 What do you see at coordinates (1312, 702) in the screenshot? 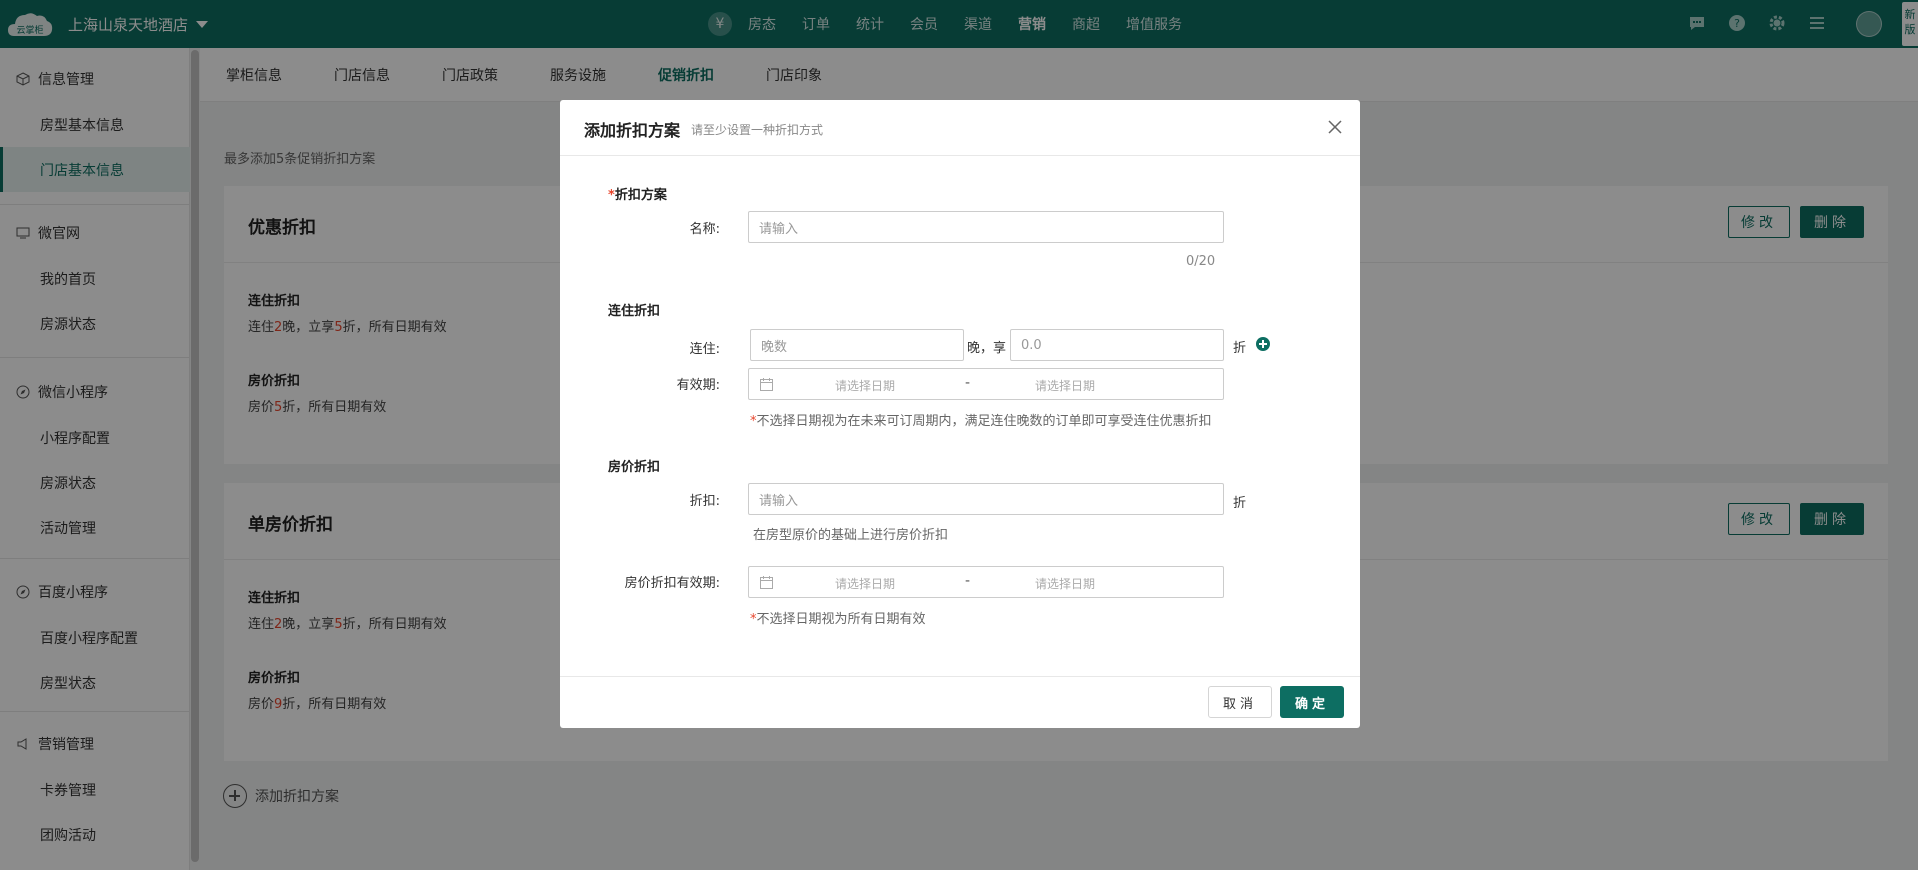
I see `confirm-button: 确定` at bounding box center [1312, 702].